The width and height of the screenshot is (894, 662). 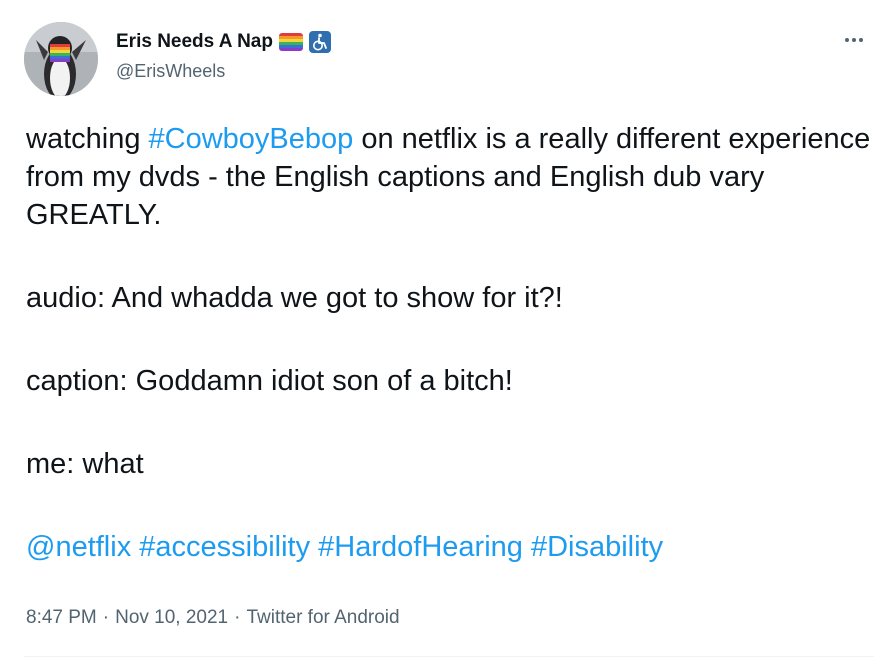 I want to click on rainbow-flag-icon, so click(x=290, y=42).